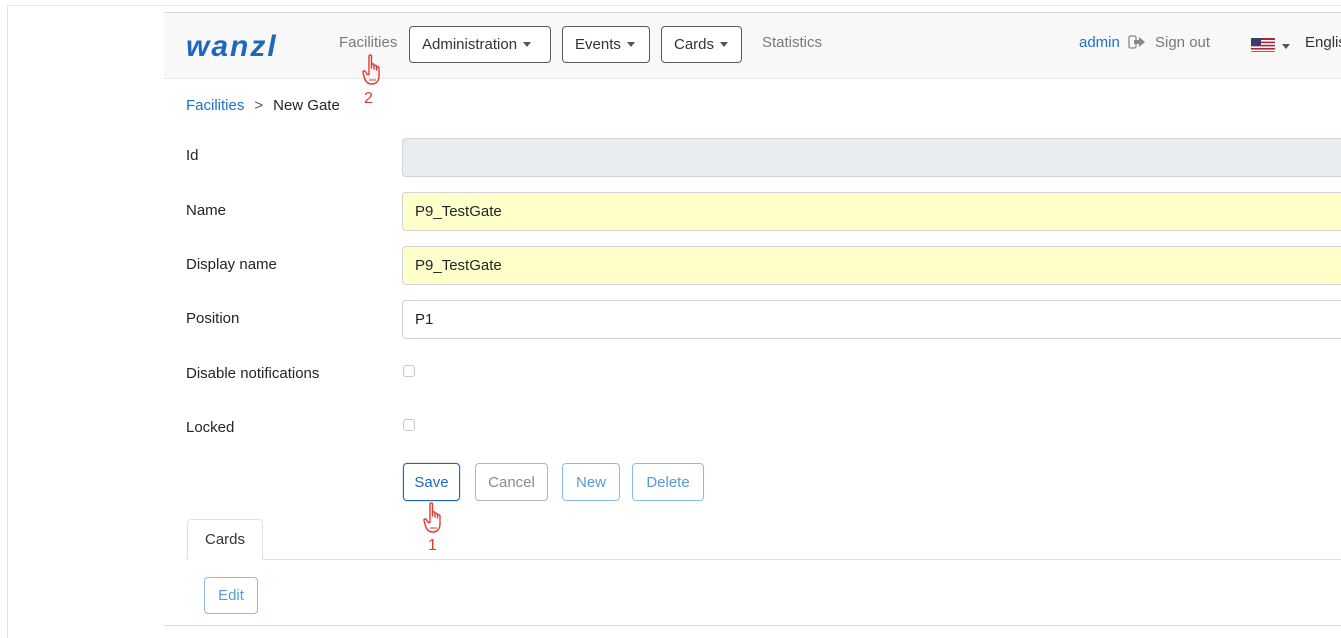  What do you see at coordinates (215, 105) in the screenshot?
I see `breadcrumb-facilities-link: Facilities` at bounding box center [215, 105].